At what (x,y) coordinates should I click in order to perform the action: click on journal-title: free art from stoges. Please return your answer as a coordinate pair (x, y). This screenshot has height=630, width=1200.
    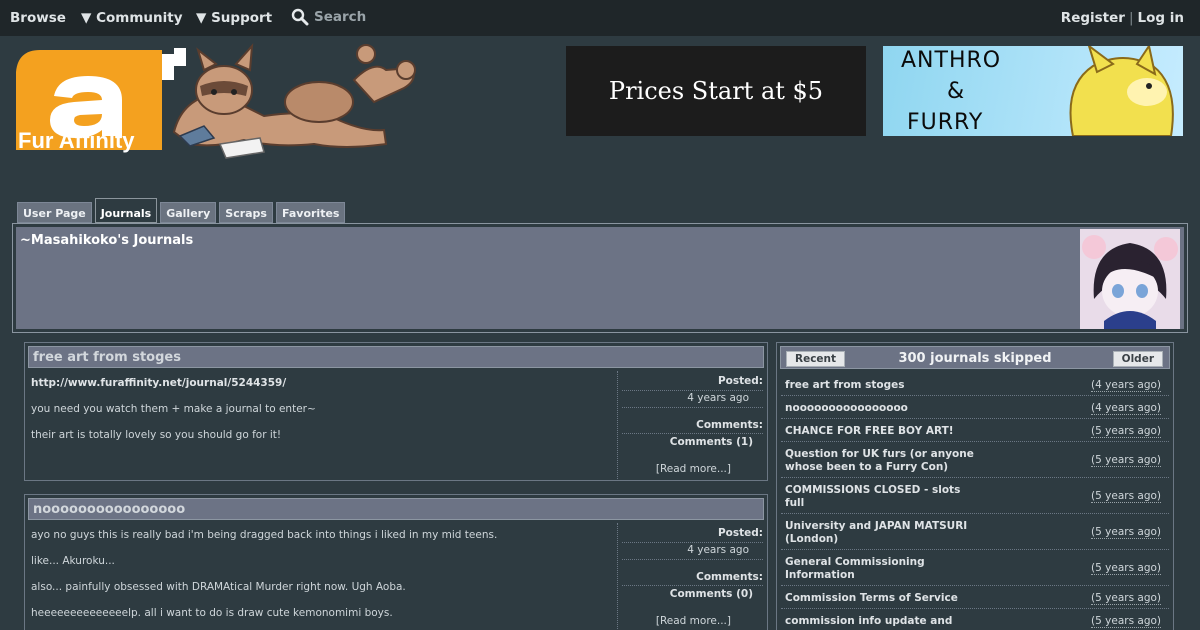
    Looking at the image, I should click on (396, 357).